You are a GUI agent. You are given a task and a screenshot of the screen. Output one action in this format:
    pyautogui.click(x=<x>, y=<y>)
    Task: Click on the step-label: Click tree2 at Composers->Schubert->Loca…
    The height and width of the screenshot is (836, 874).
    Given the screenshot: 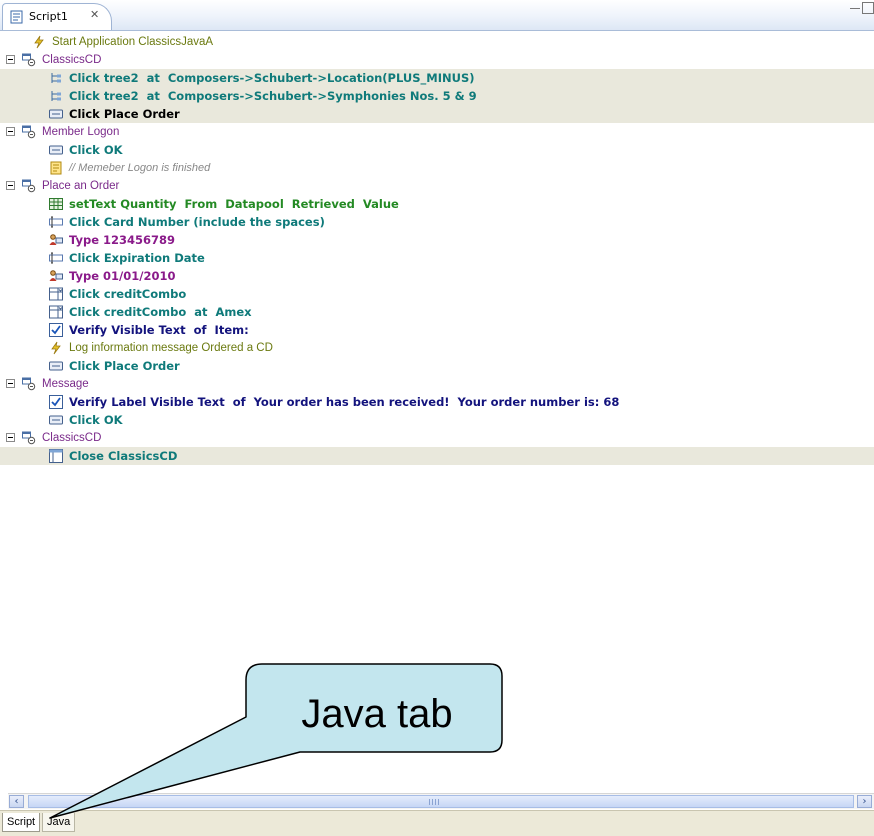 What is the action you would take?
    pyautogui.click(x=272, y=78)
    